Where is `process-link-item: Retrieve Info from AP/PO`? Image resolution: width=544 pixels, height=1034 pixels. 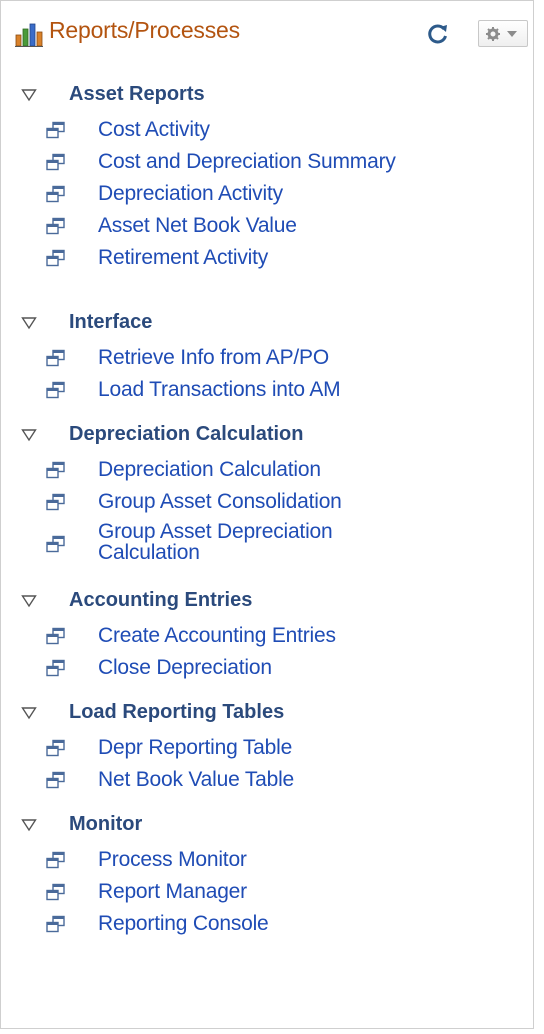 process-link-item: Retrieve Info from AP/PO is located at coordinates (267, 357).